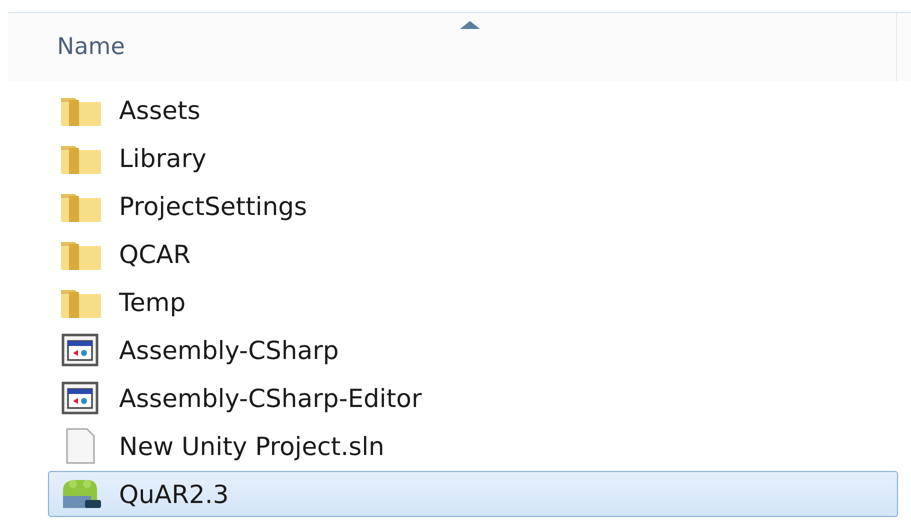 Image resolution: width=911 pixels, height=526 pixels. What do you see at coordinates (473, 206) in the screenshot?
I see `file-row: ProjectSettings` at bounding box center [473, 206].